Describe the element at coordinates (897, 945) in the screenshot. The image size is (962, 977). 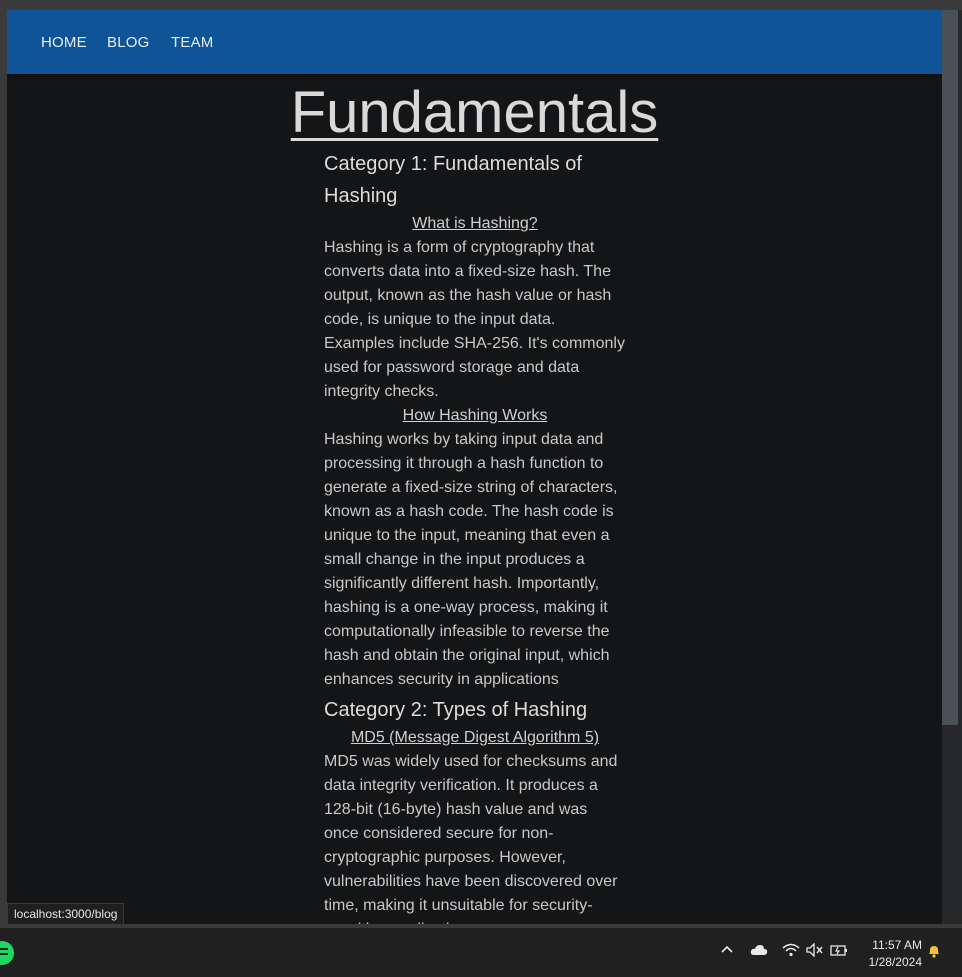
I see `clock-time: 11:57 AM` at that location.